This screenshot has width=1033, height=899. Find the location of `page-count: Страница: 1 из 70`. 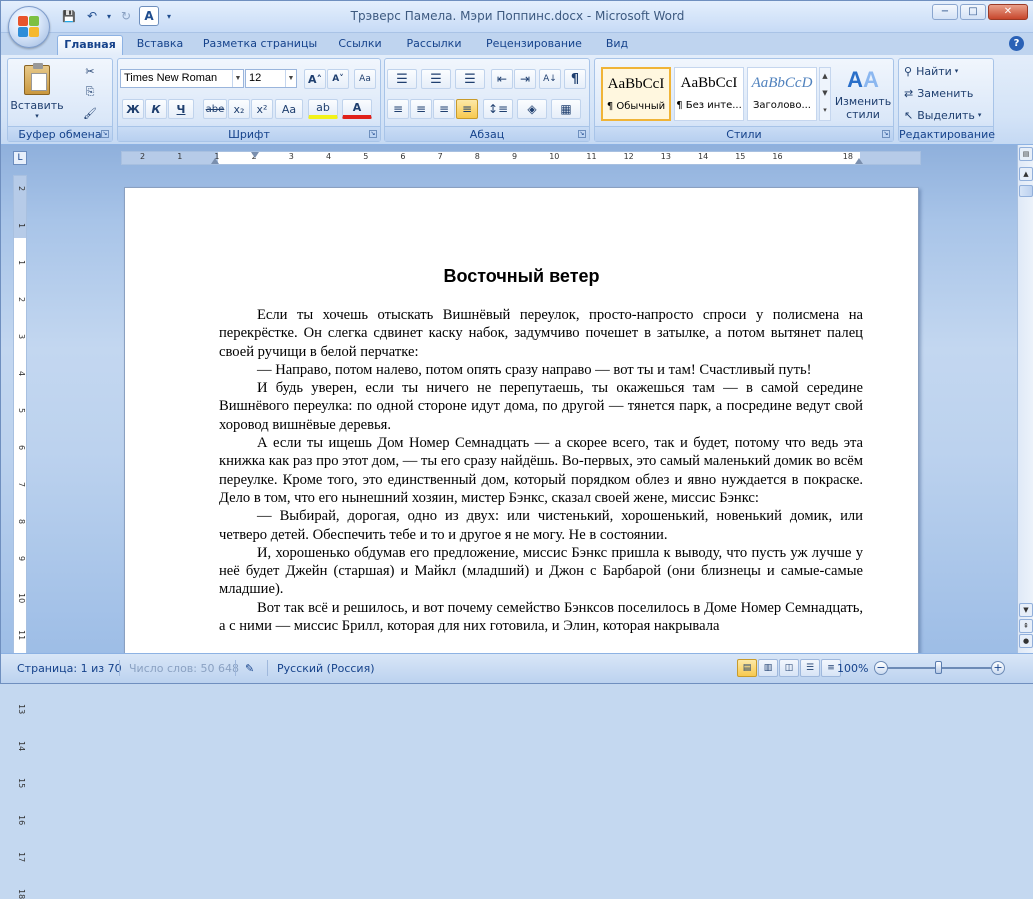

page-count: Страница: 1 из 70 is located at coordinates (69, 668).